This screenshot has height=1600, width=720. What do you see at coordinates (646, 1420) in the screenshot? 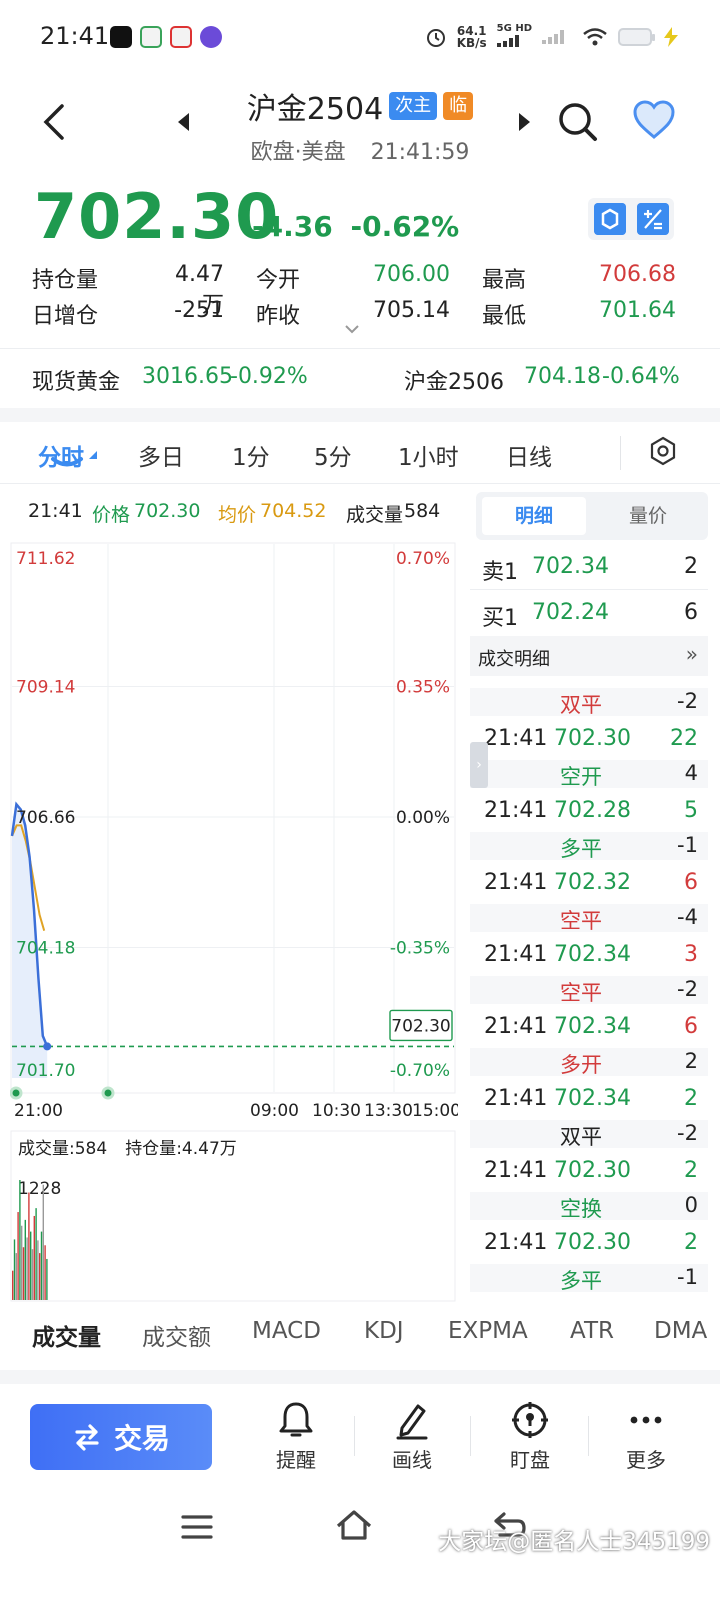
I see `more-dots-icon` at bounding box center [646, 1420].